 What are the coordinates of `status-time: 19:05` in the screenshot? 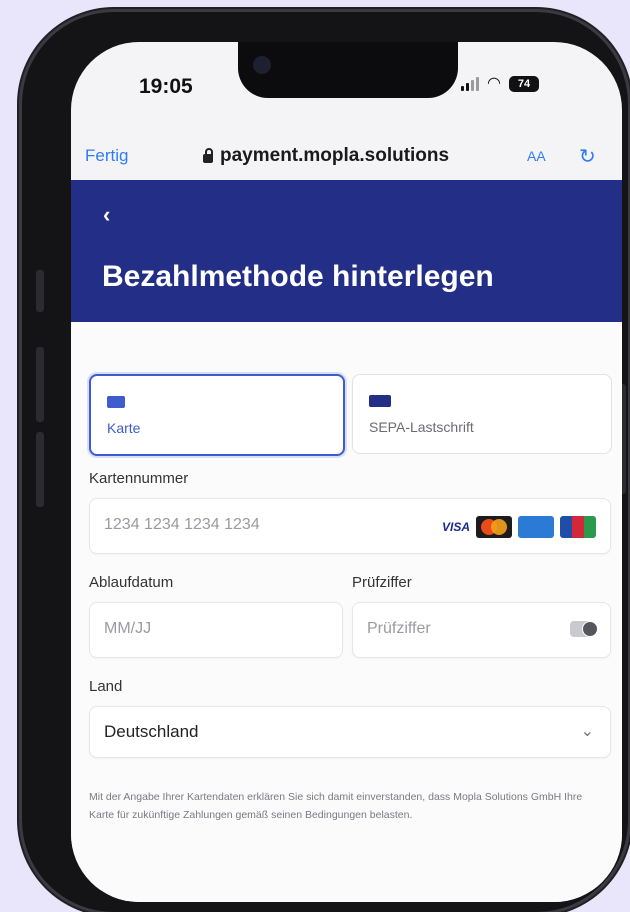 It's located at (166, 86).